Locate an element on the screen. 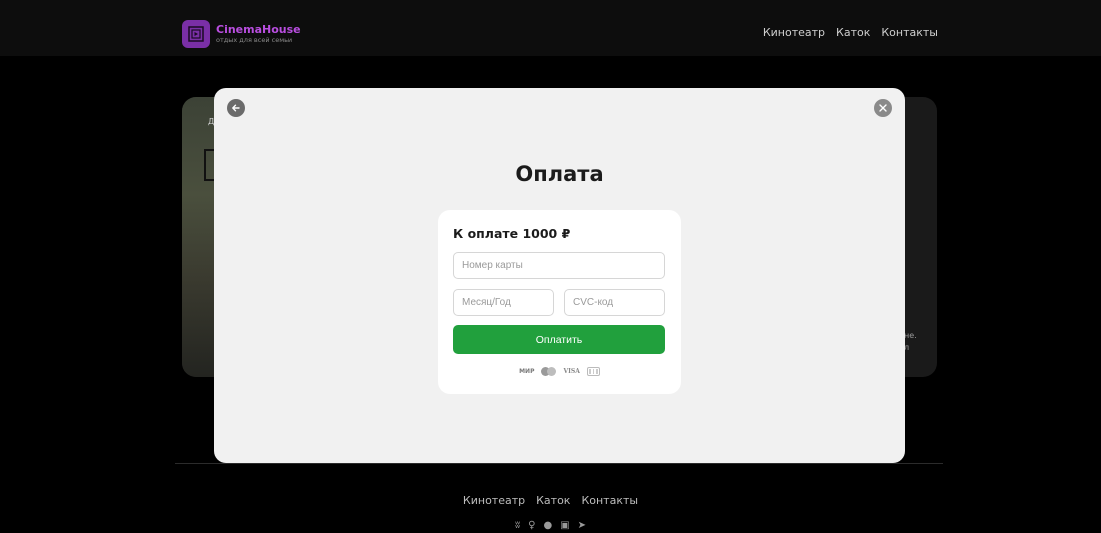 Image resolution: width=1101 pixels, height=533 pixels. vk-icon: ʬ is located at coordinates (517, 525).